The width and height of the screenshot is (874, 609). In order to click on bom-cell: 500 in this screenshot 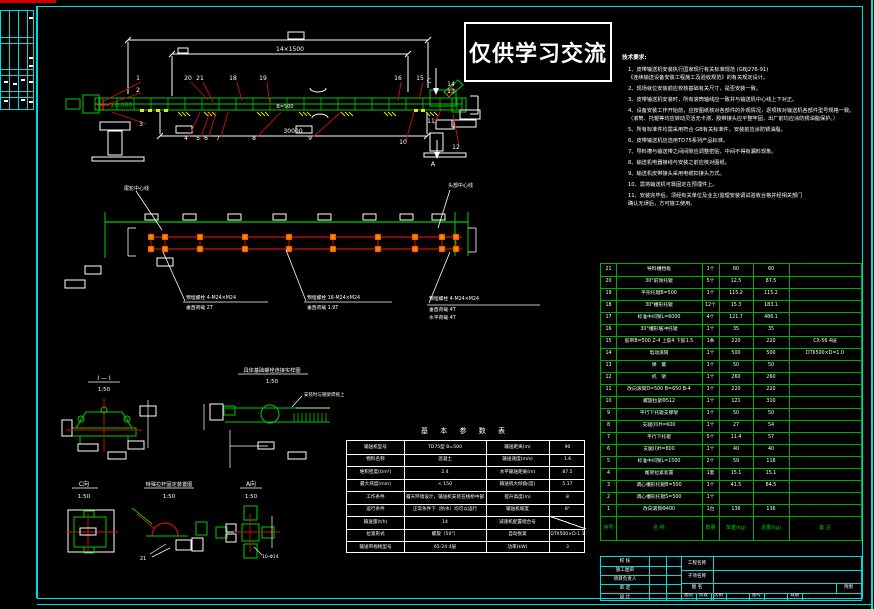, I will do `click(736, 354)`.